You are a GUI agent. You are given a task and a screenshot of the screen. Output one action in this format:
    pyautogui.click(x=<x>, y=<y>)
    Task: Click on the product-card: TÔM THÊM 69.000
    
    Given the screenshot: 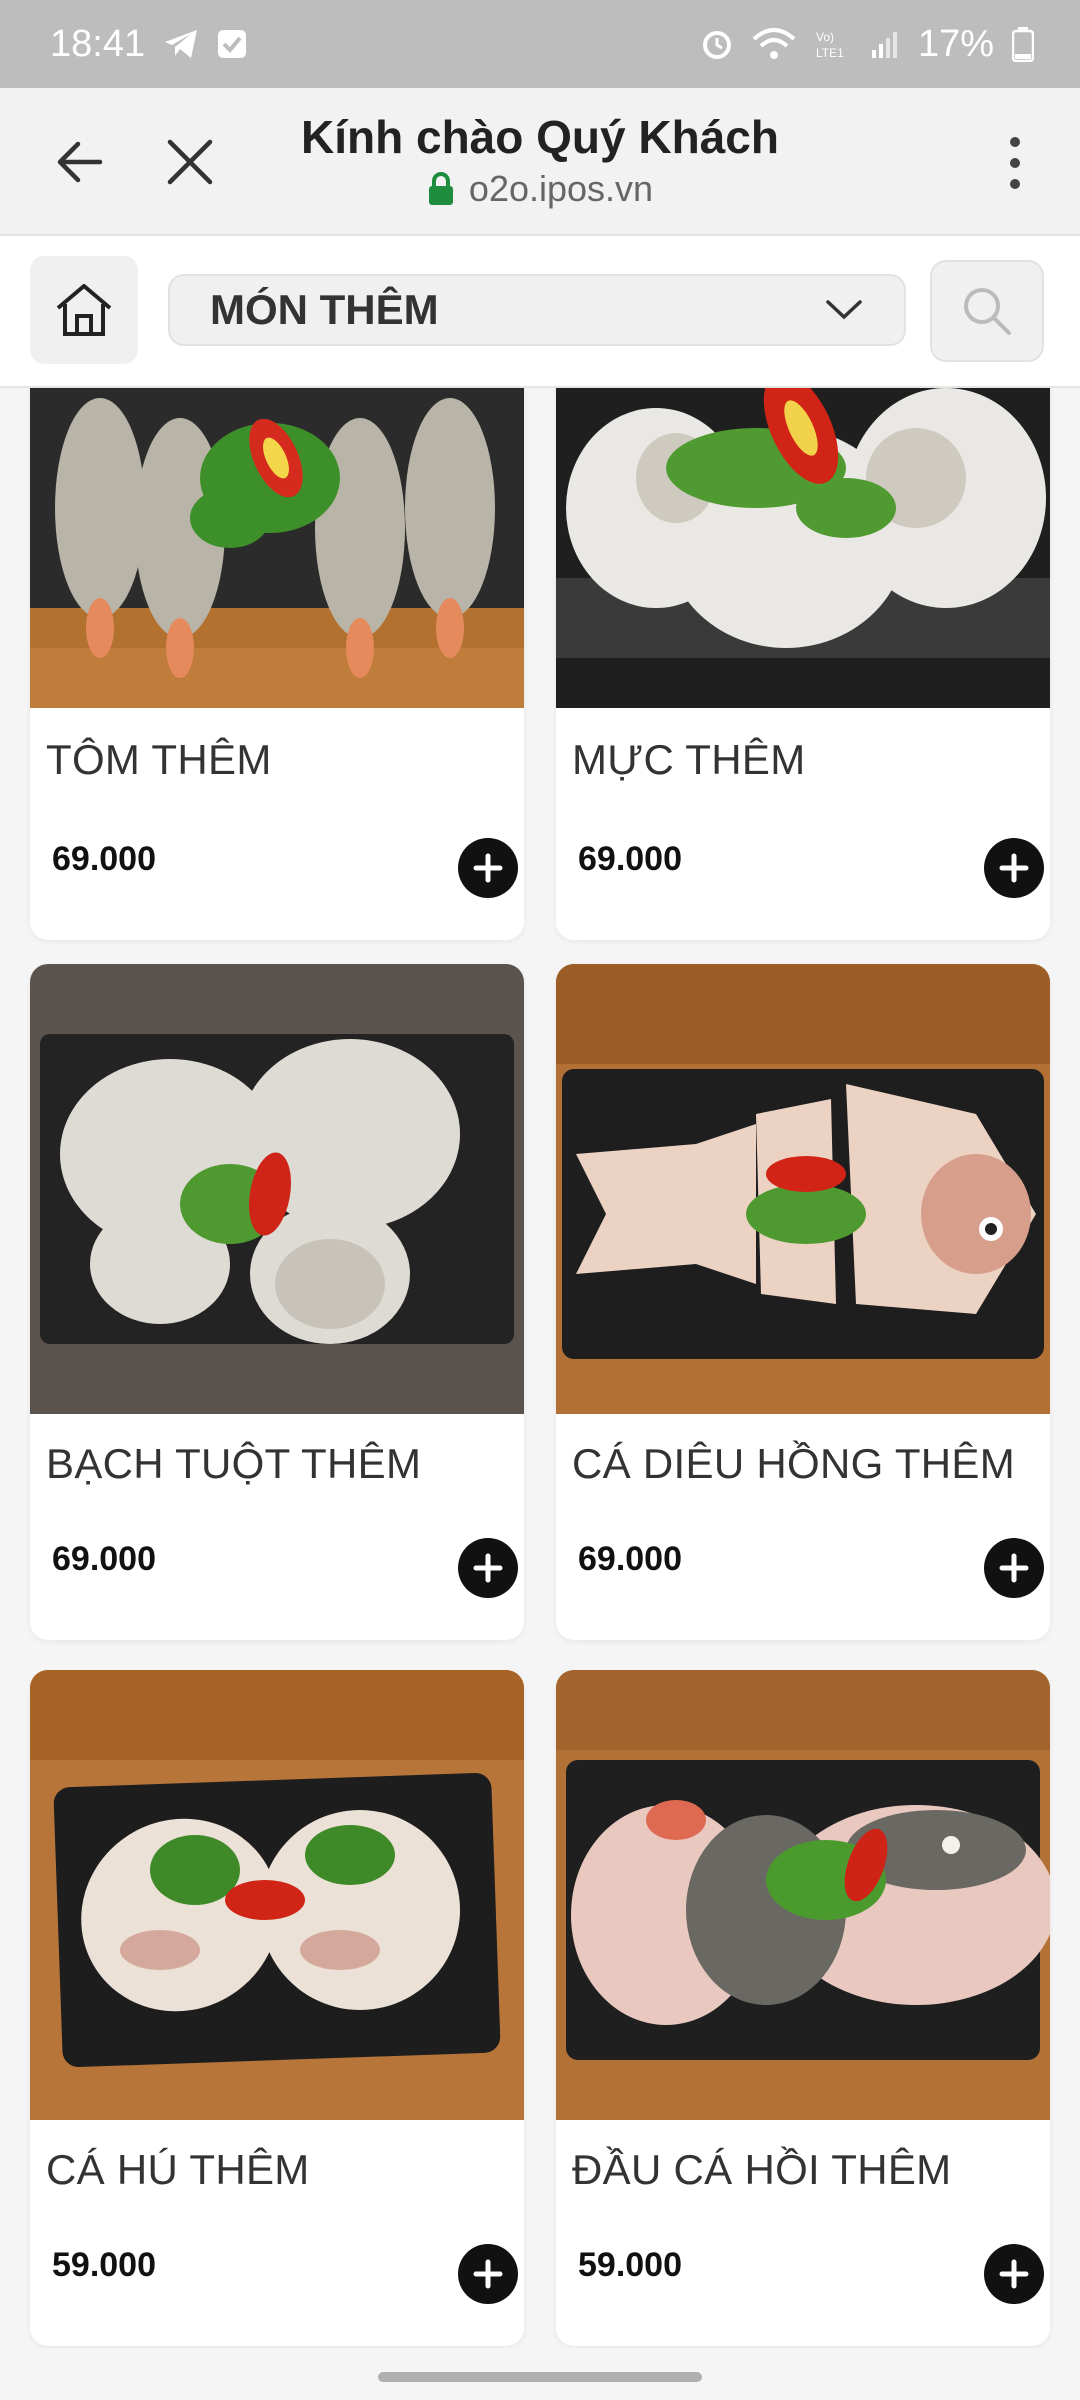 What is the action you would take?
    pyautogui.click(x=277, y=664)
    